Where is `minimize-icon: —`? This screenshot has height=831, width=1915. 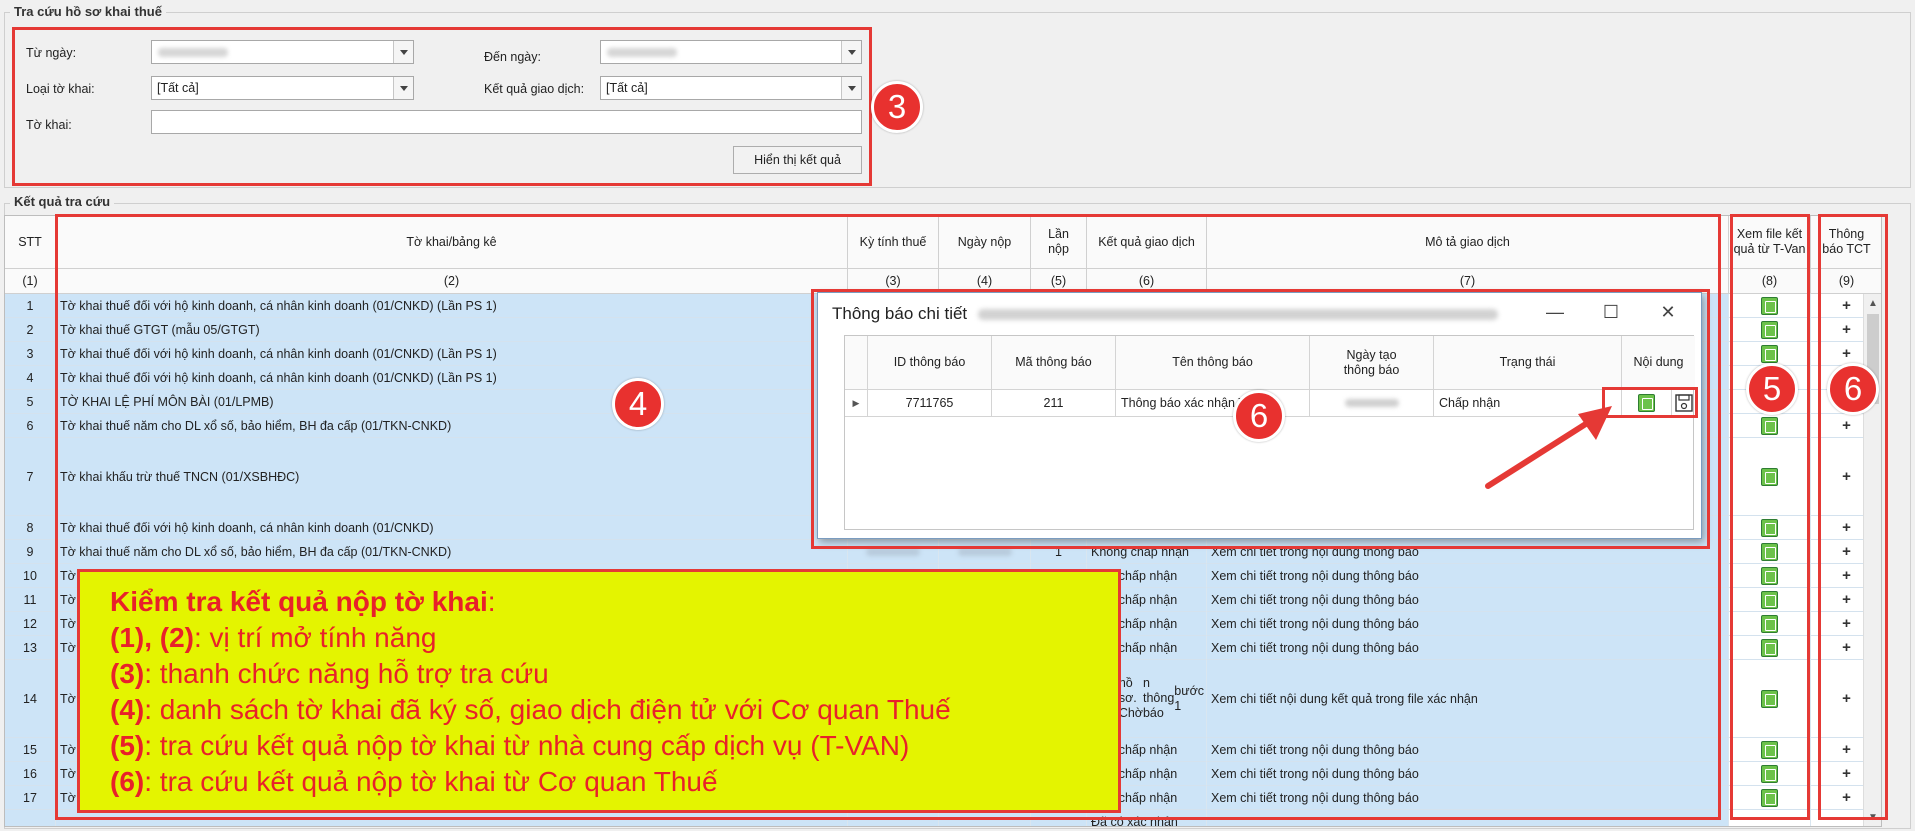 minimize-icon: — is located at coordinates (1555, 312).